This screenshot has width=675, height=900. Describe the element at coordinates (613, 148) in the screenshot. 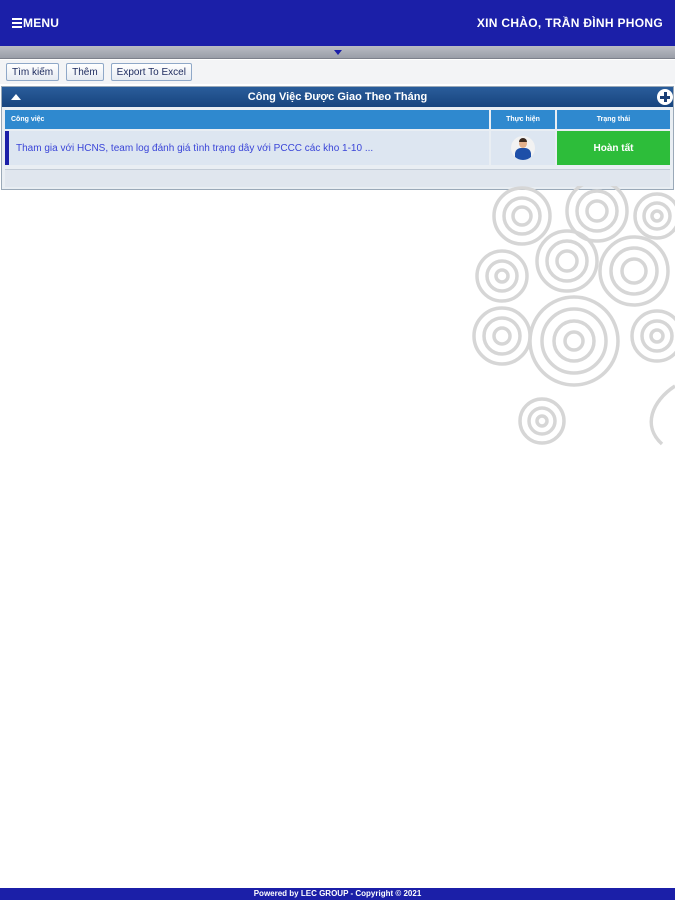

I see `status-badge: Hoàn tất` at that location.